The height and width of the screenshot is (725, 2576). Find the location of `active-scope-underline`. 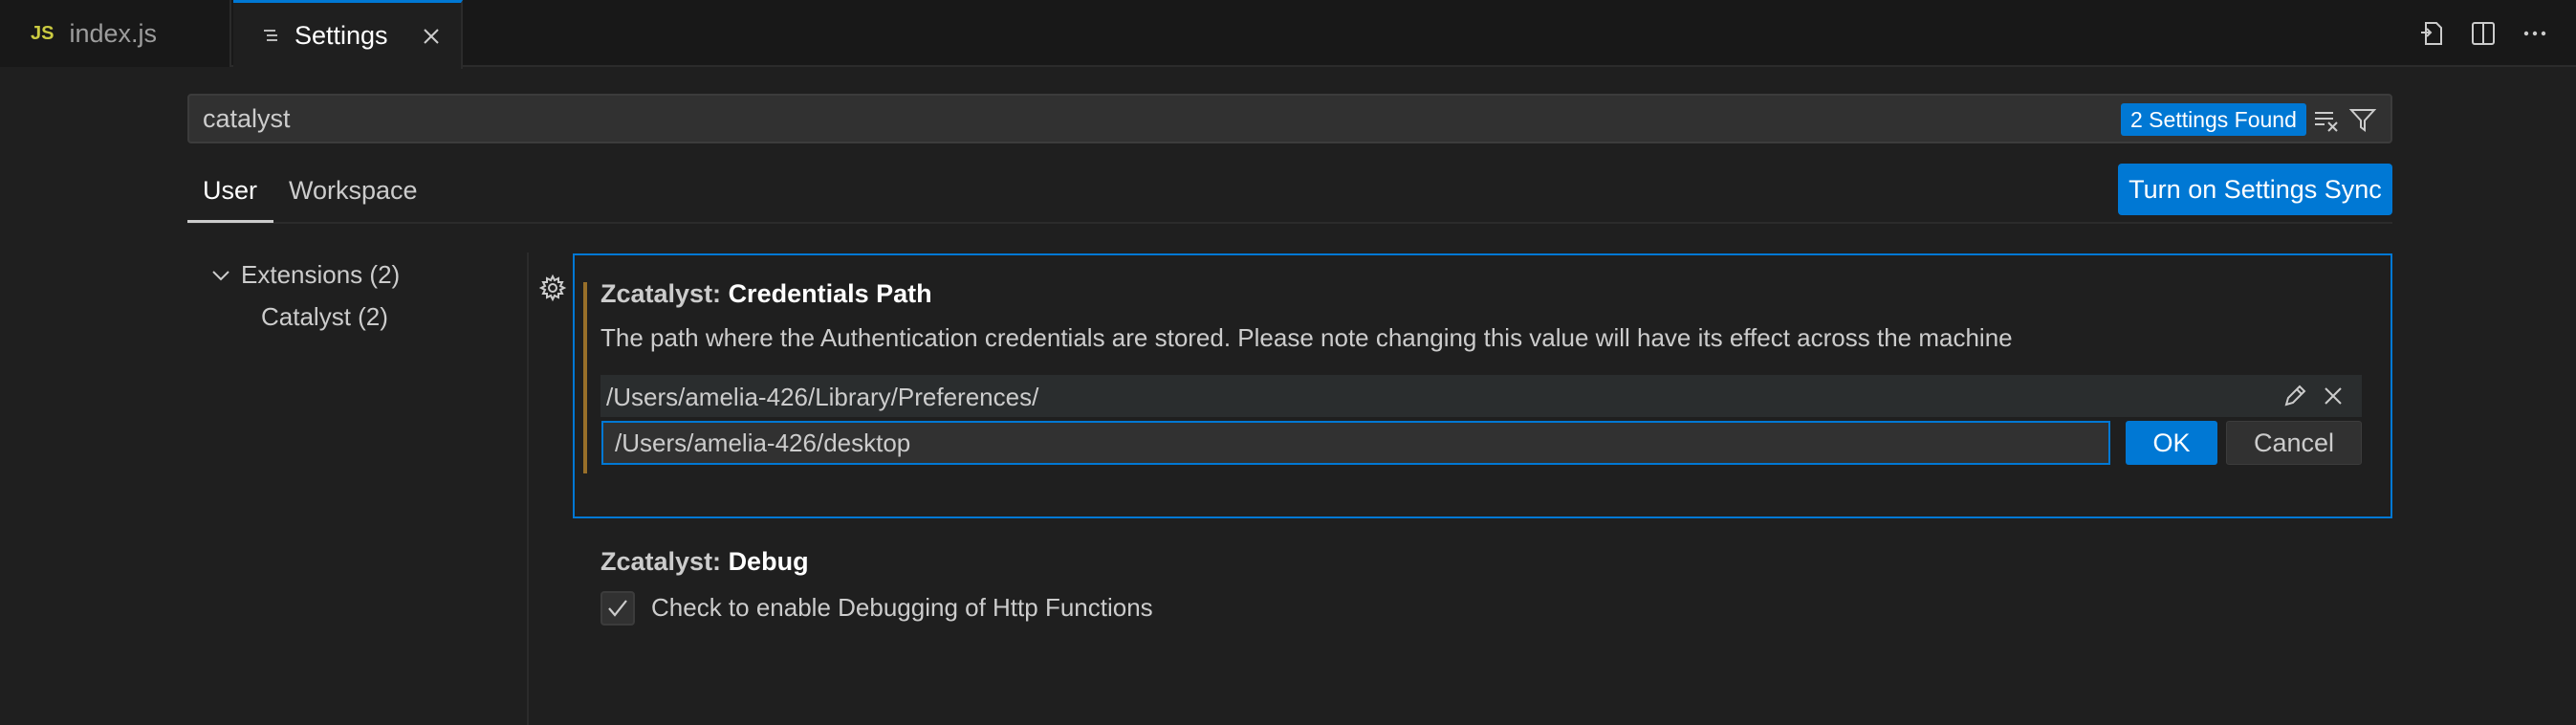

active-scope-underline is located at coordinates (230, 221).